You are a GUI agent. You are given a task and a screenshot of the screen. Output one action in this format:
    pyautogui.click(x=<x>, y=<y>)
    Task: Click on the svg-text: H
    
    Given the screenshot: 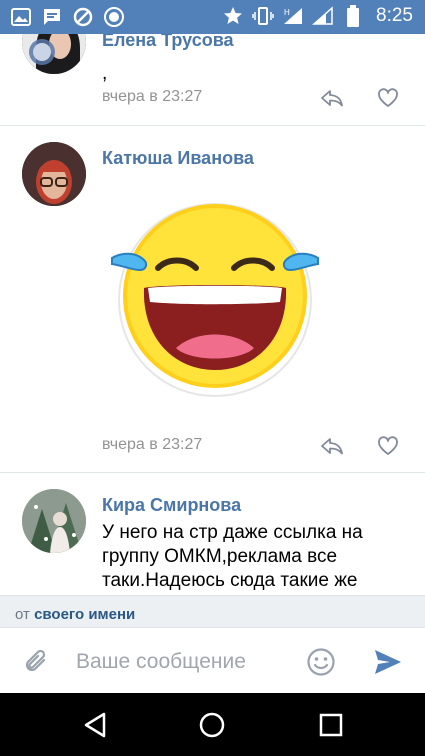 What is the action you would take?
    pyautogui.click(x=287, y=12)
    